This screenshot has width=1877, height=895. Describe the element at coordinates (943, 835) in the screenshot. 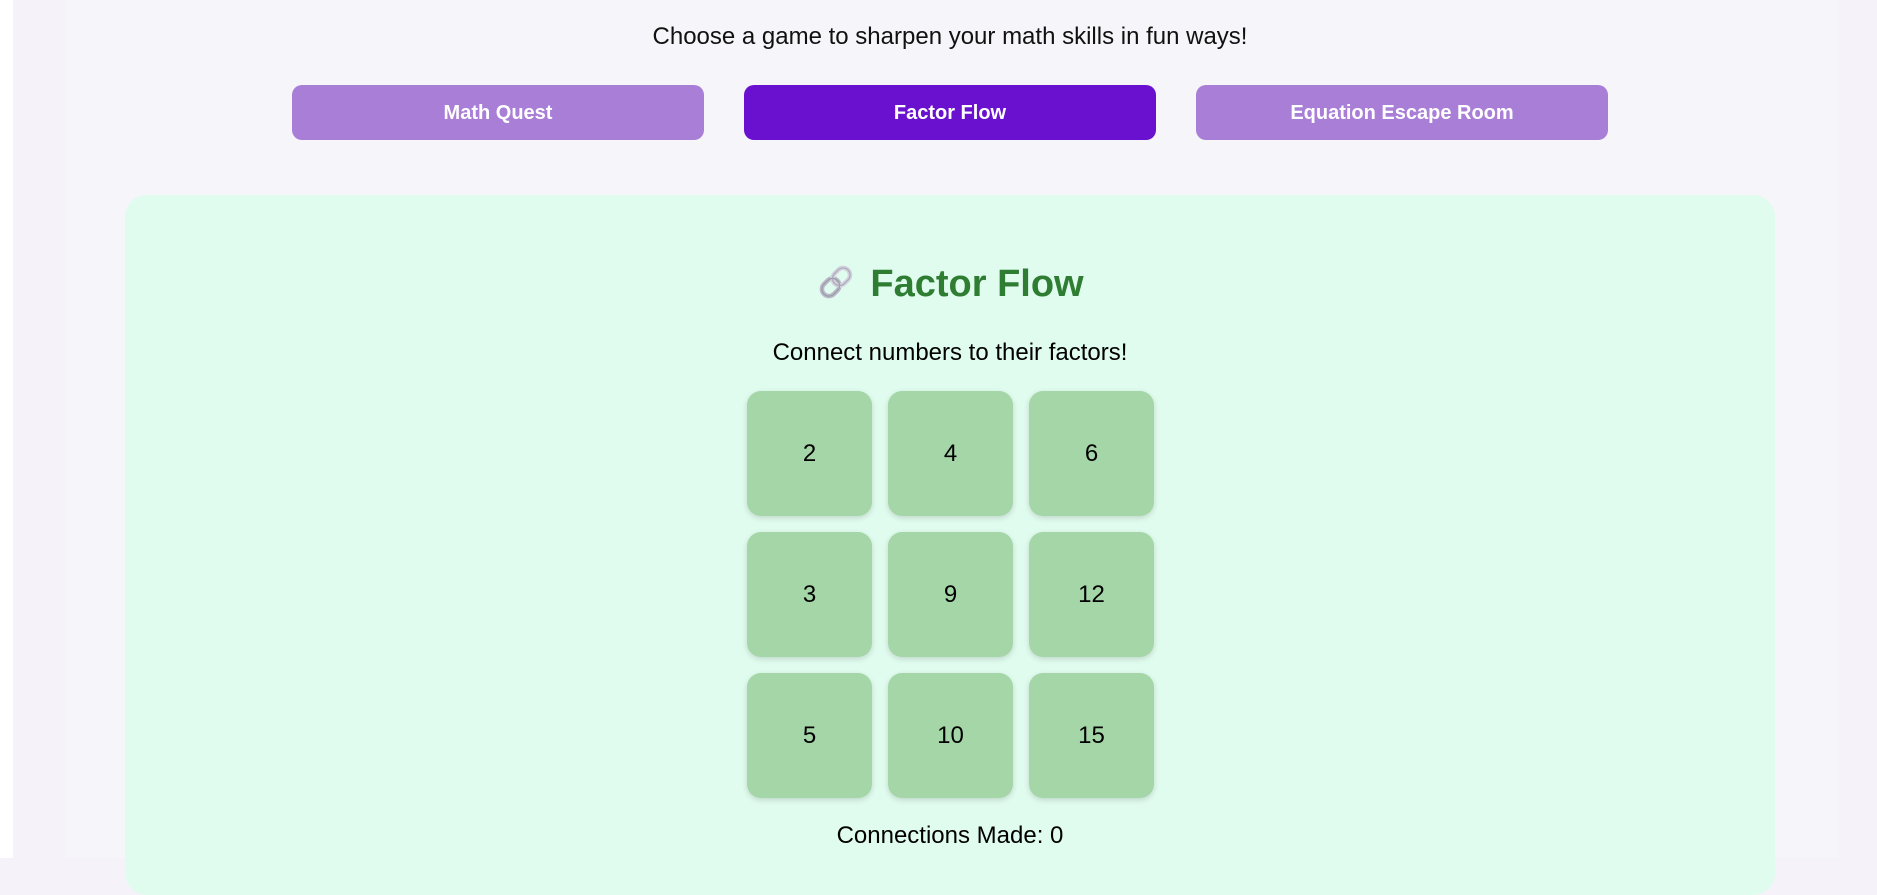

I see `connections-label: Connections Made:` at that location.